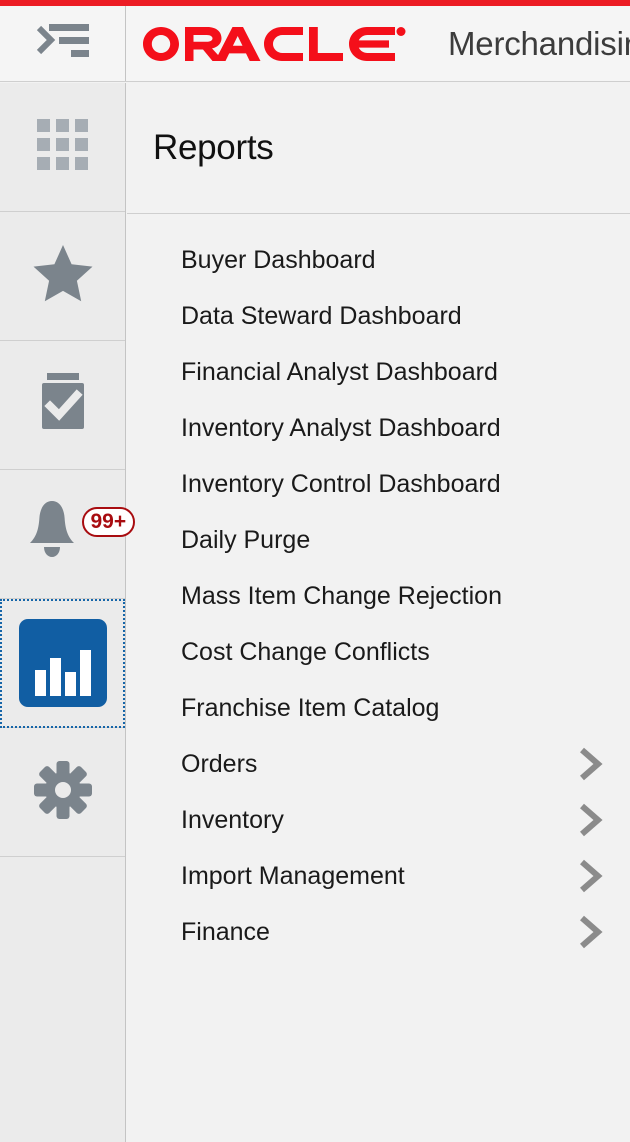 The height and width of the screenshot is (1142, 630). I want to click on menu-item-label: Orders, so click(219, 763).